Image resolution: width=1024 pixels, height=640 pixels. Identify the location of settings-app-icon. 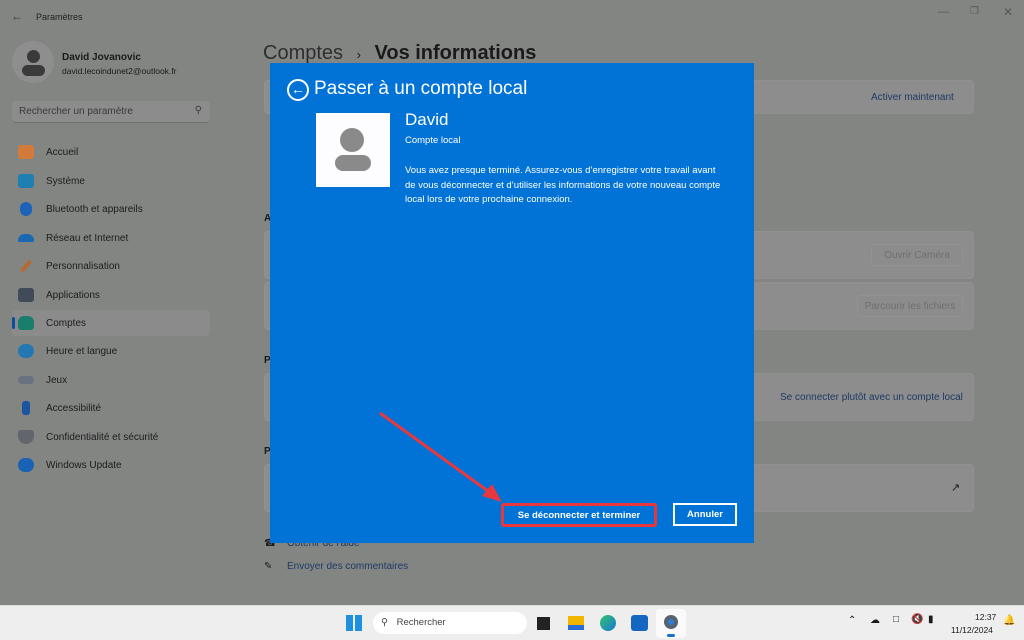
(671, 623).